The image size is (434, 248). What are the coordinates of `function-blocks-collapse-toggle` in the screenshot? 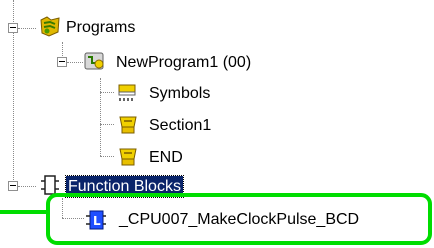 It's located at (13, 186).